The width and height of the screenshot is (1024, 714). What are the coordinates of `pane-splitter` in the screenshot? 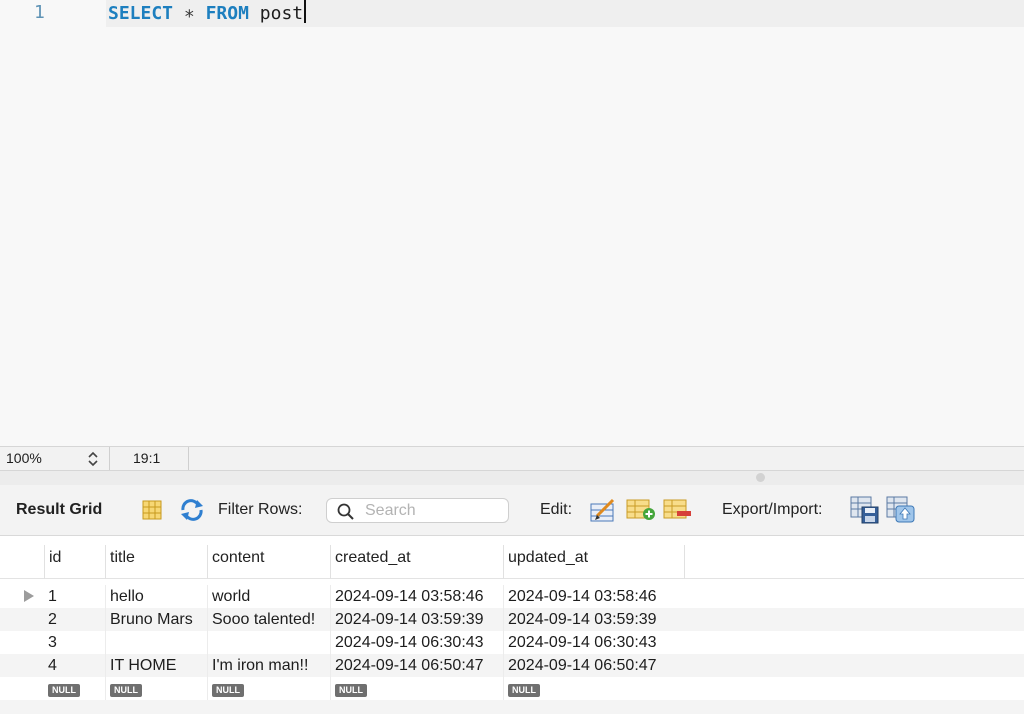 It's located at (512, 478).